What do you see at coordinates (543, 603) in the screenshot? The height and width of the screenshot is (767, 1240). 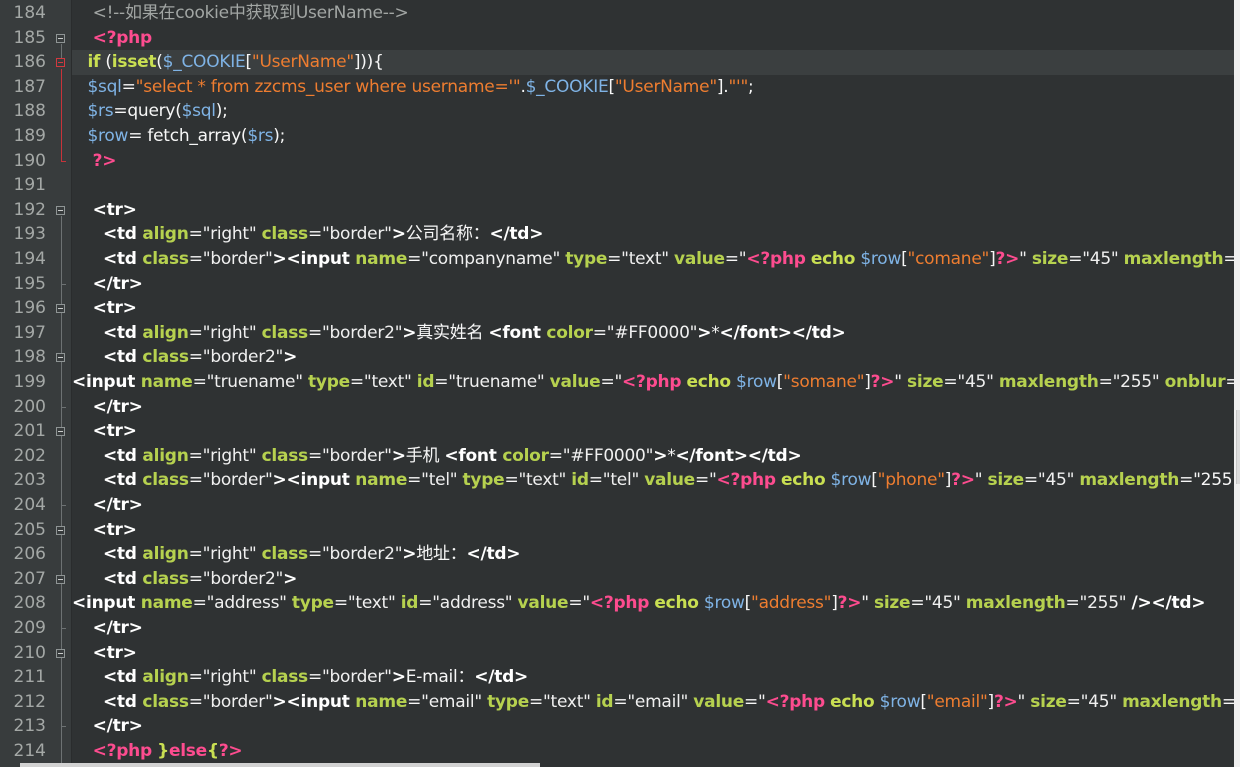 I see `code-token: value` at bounding box center [543, 603].